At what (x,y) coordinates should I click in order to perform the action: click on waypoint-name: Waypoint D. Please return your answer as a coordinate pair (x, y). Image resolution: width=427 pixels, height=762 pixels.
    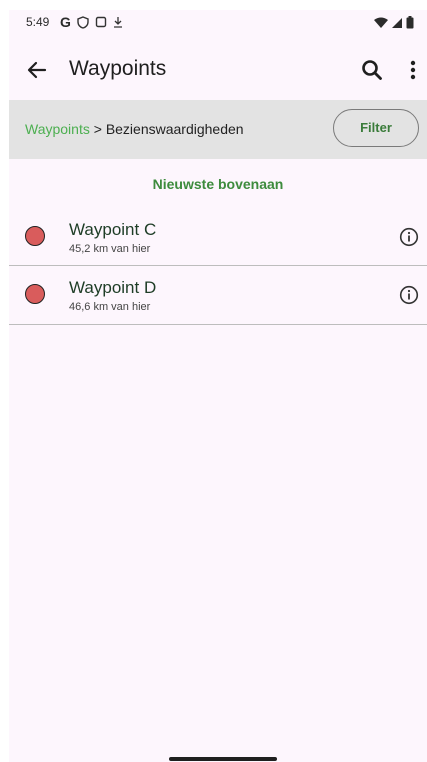
    Looking at the image, I should click on (113, 287).